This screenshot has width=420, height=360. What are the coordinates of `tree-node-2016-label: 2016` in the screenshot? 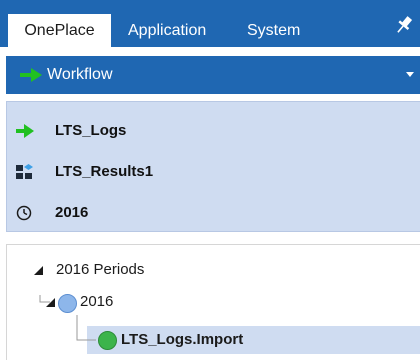 It's located at (97, 301).